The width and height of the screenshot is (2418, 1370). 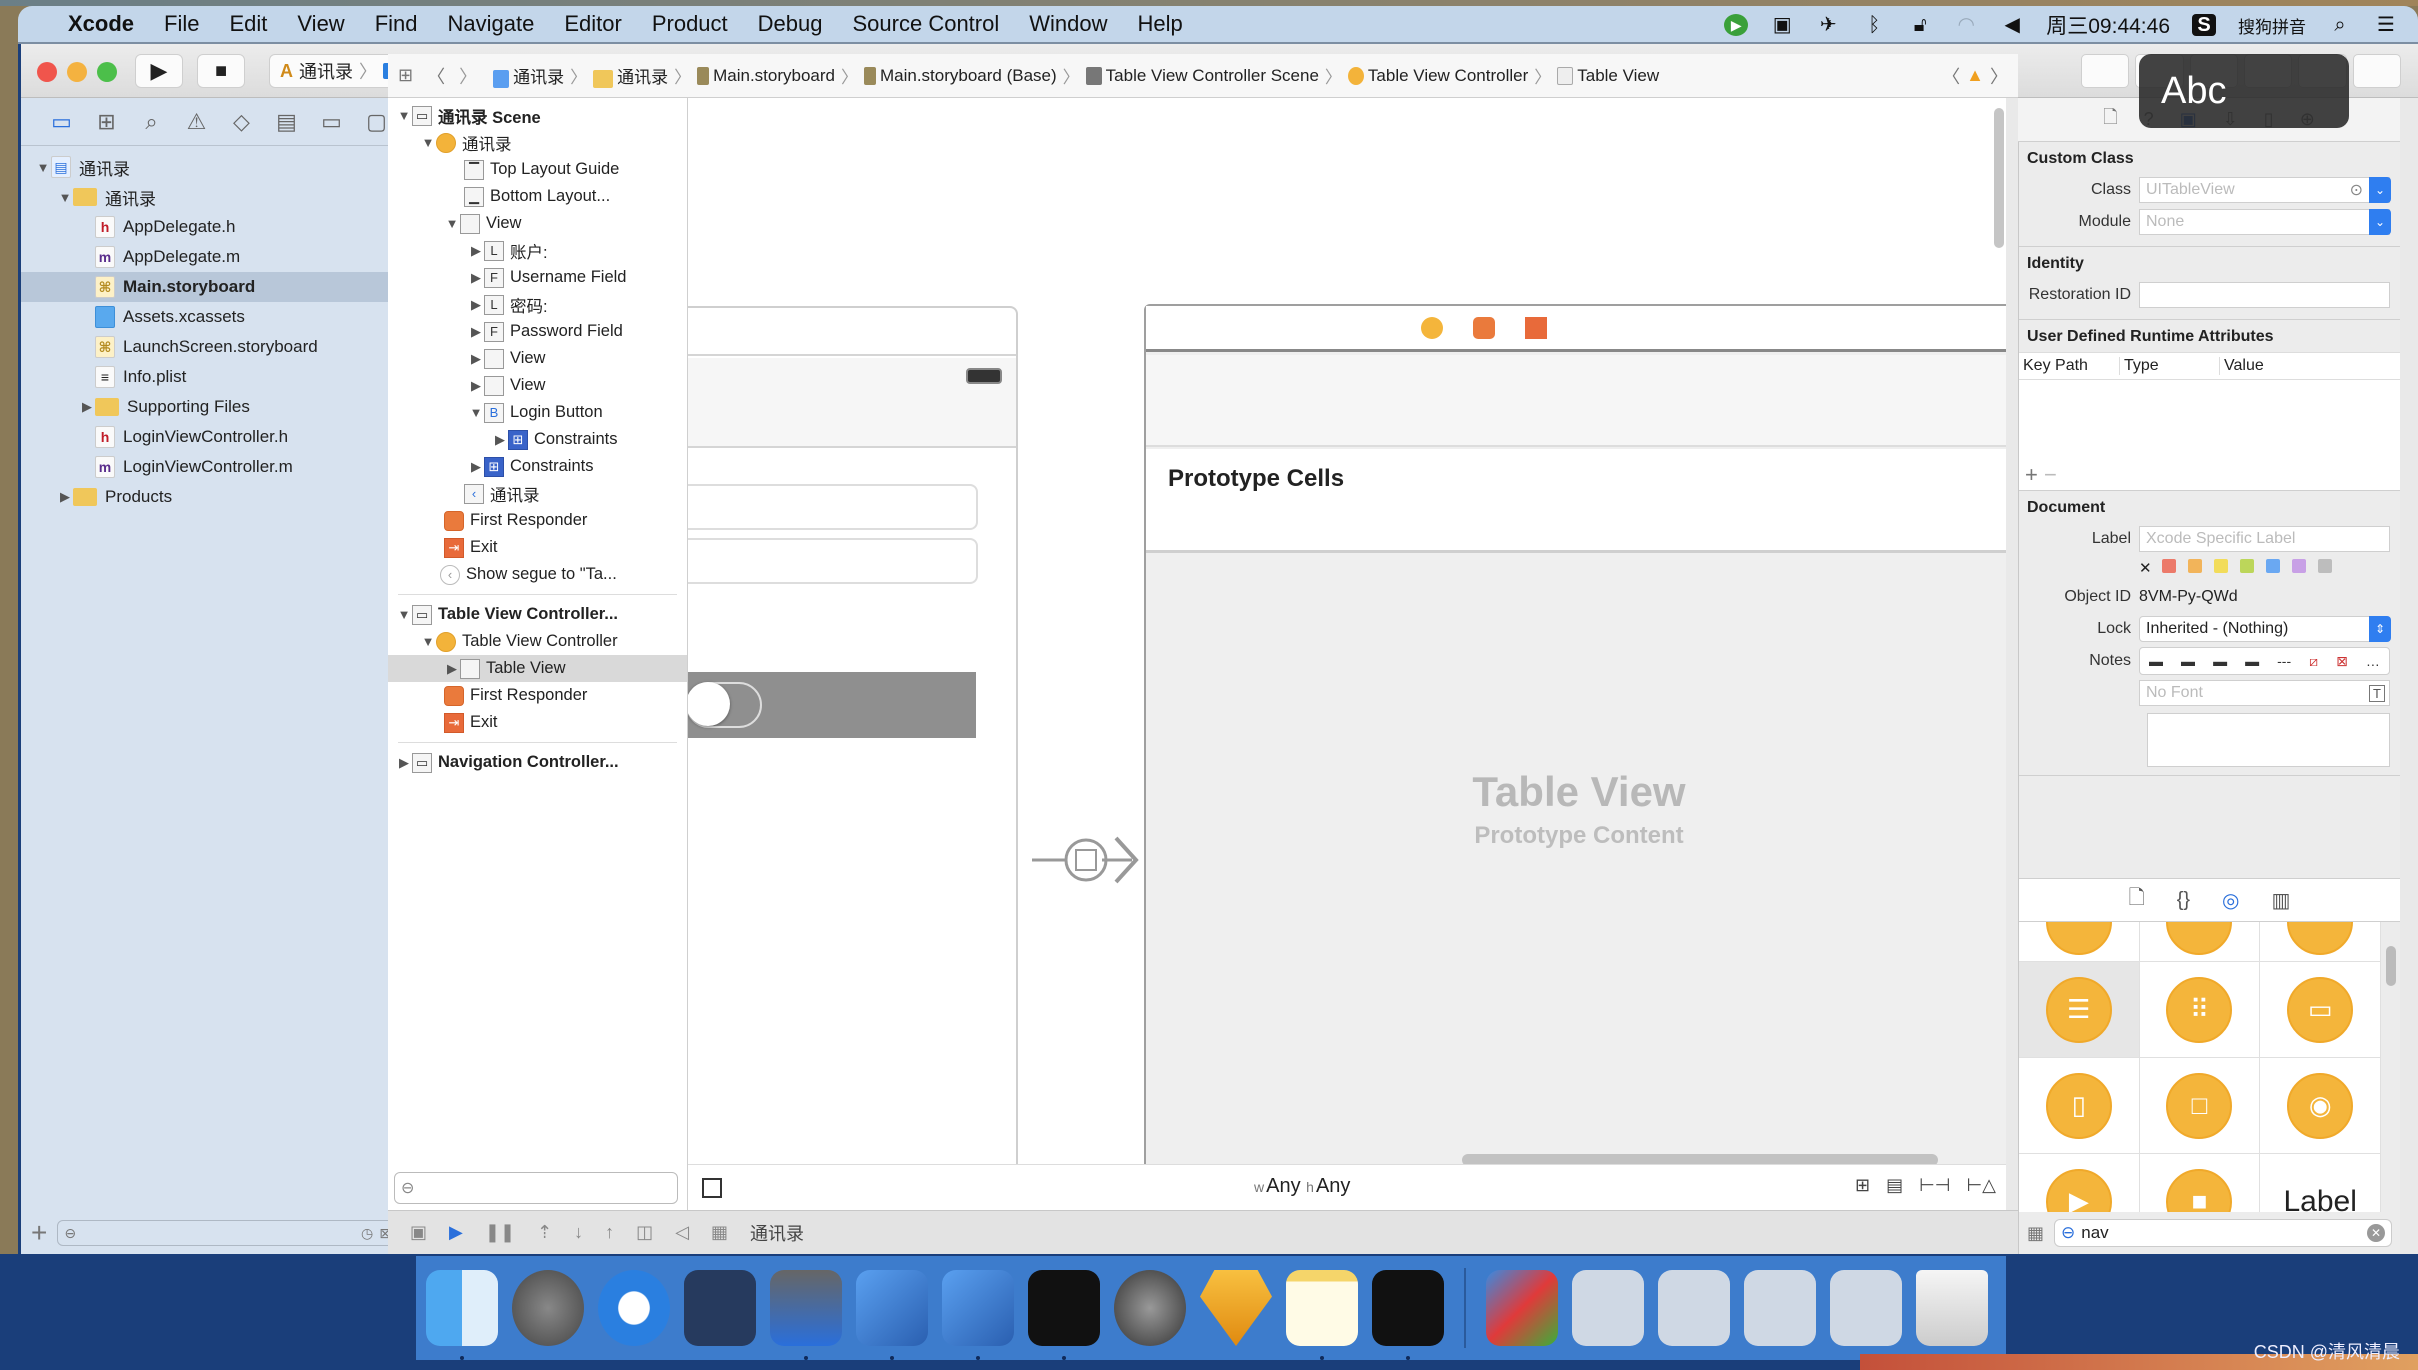 What do you see at coordinates (214, 497) in the screenshot?
I see `navigator-item: ▶ Products` at bounding box center [214, 497].